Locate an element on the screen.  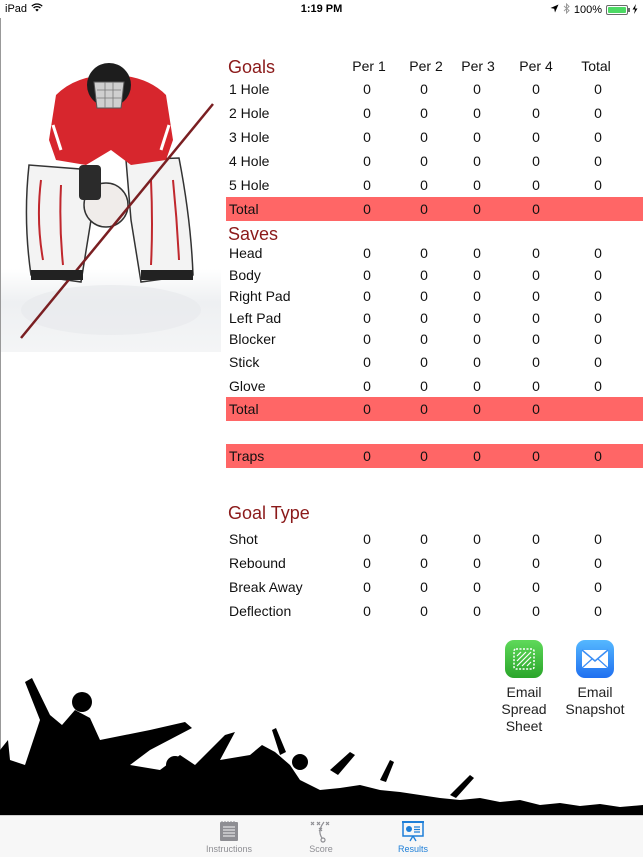
row-label: Blocker is located at coordinates (252, 339).